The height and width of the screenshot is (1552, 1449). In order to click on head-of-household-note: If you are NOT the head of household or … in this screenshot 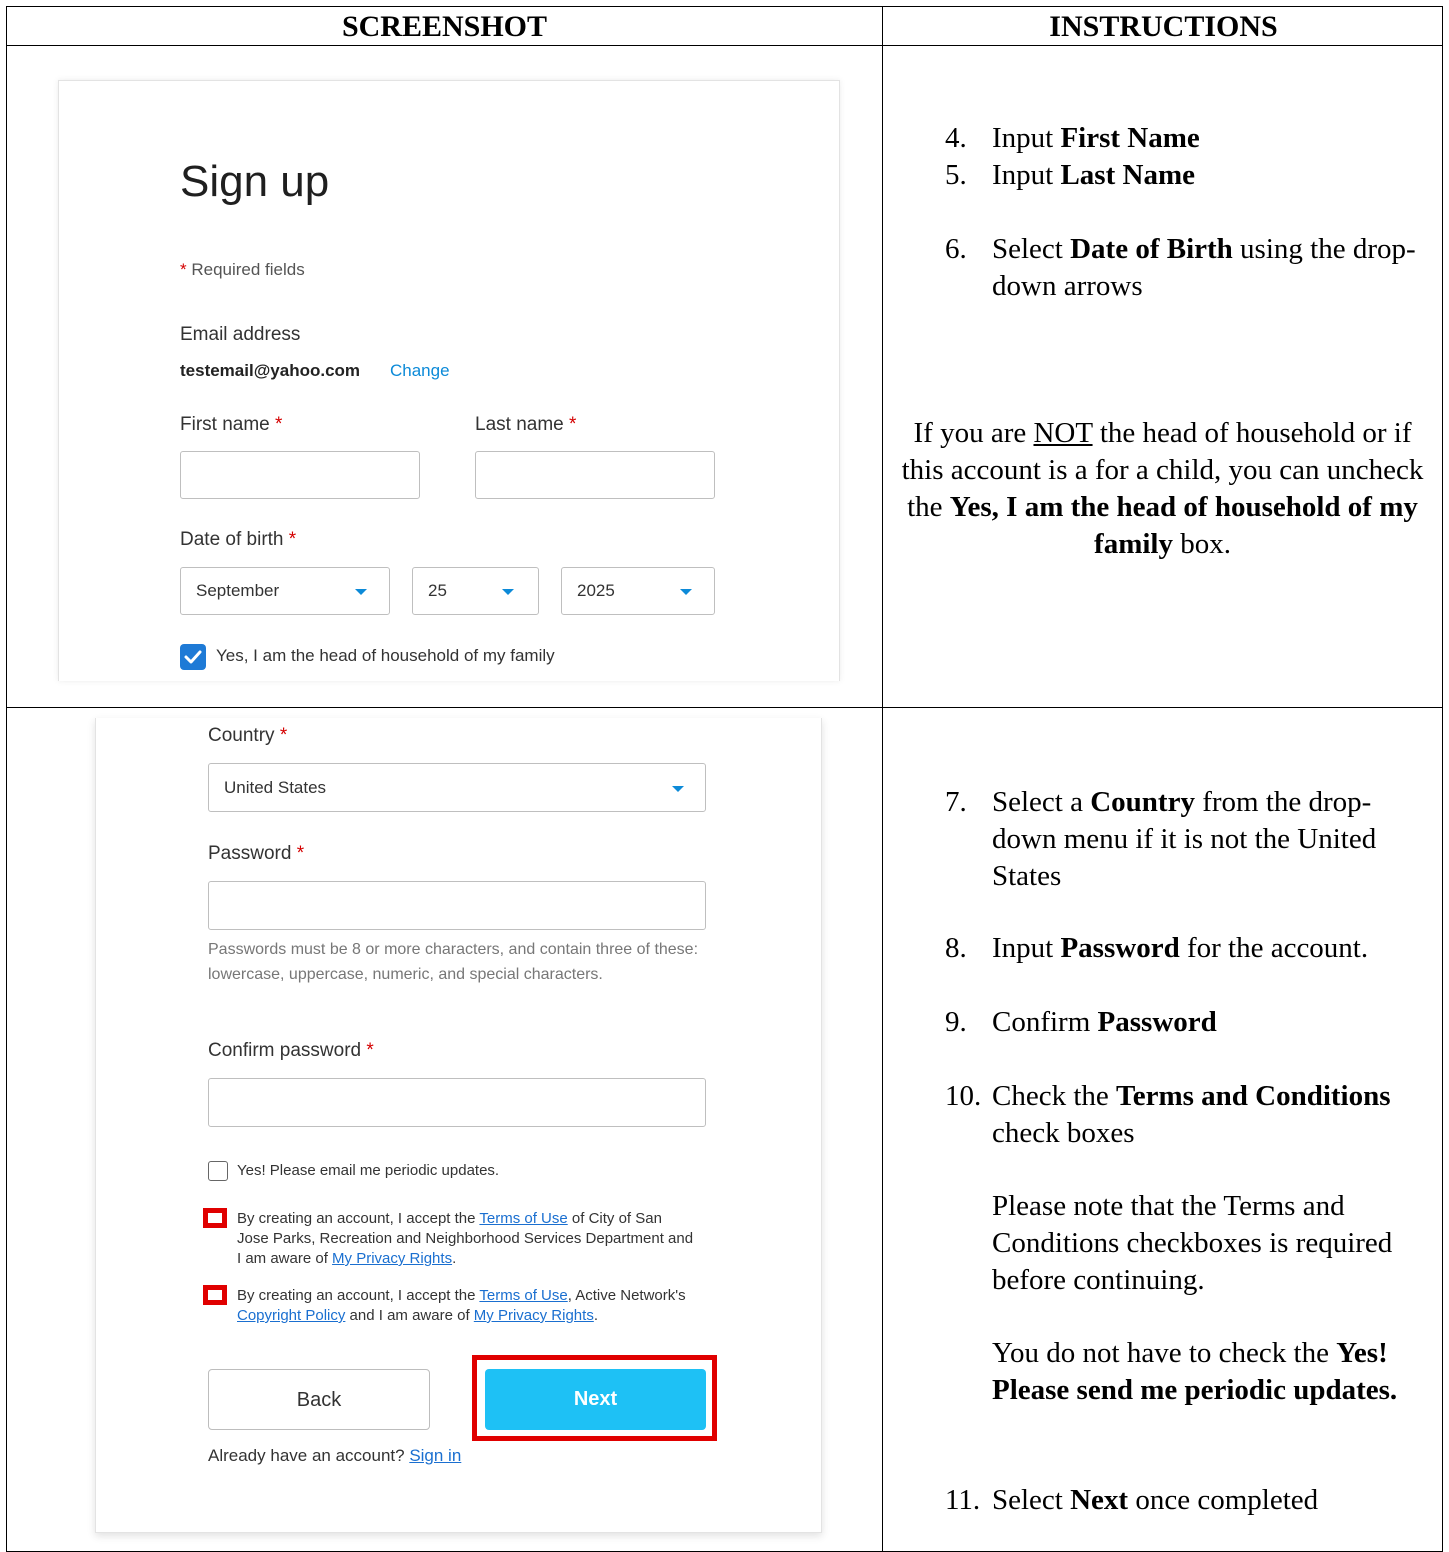, I will do `click(1162, 489)`.